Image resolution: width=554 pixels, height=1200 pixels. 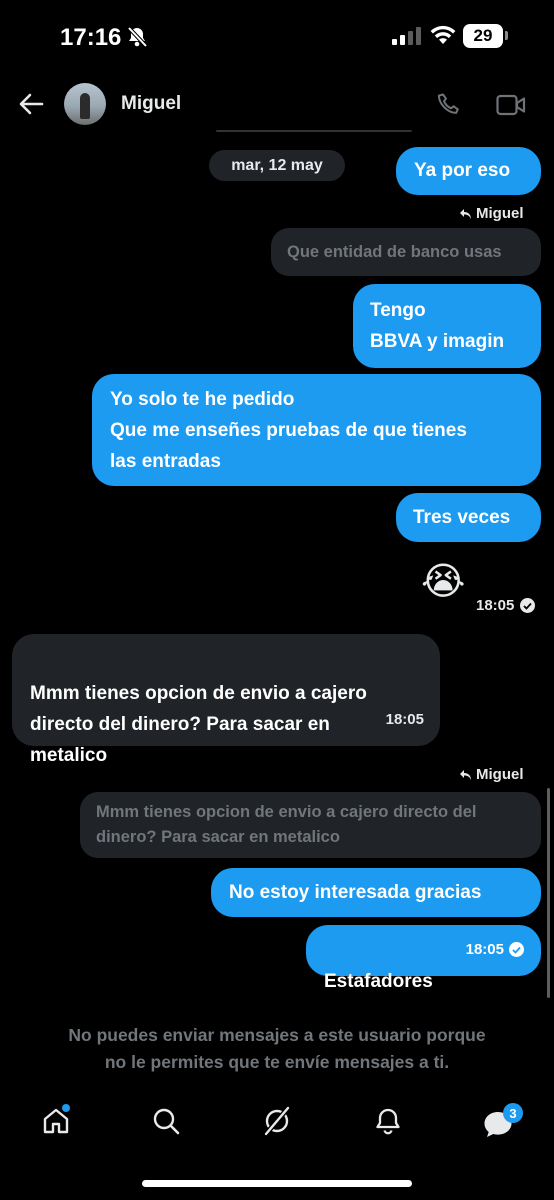 I want to click on bell-muted-icon, so click(x=137, y=39).